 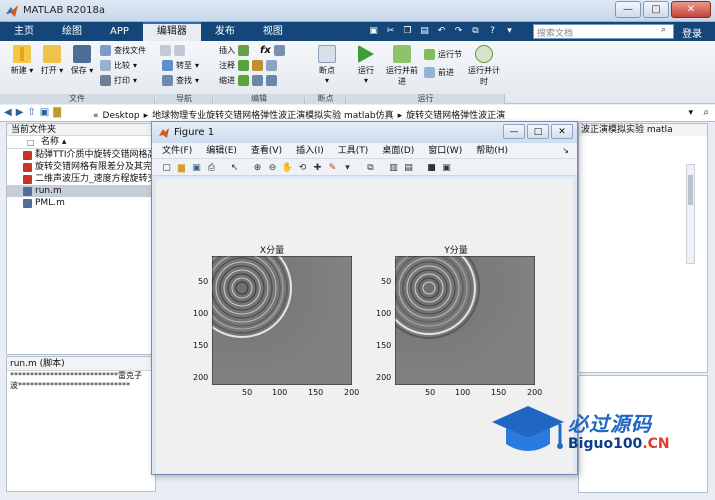 I want to click on figure-menu-item: 窗口(W), so click(x=445, y=150).